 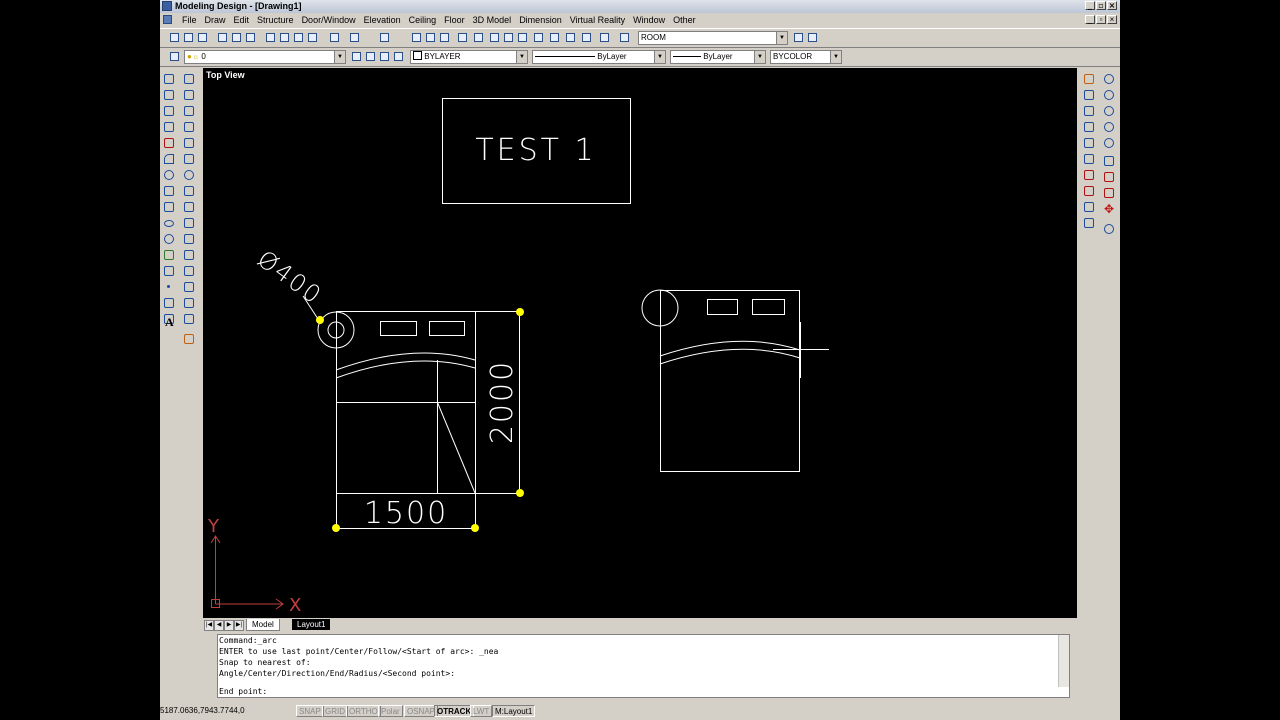 What do you see at coordinates (263, 625) in the screenshot?
I see `tab-model: Model` at bounding box center [263, 625].